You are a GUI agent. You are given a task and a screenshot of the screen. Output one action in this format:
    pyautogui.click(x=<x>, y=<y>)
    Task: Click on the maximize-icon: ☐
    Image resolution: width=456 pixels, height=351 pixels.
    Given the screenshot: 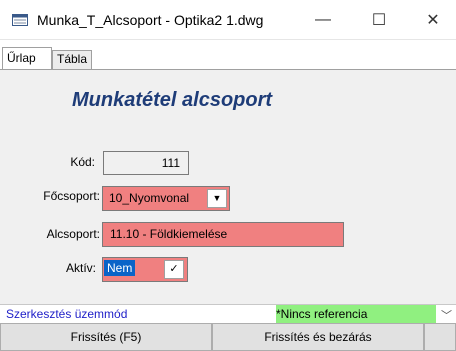 What is the action you would take?
    pyautogui.click(x=379, y=20)
    